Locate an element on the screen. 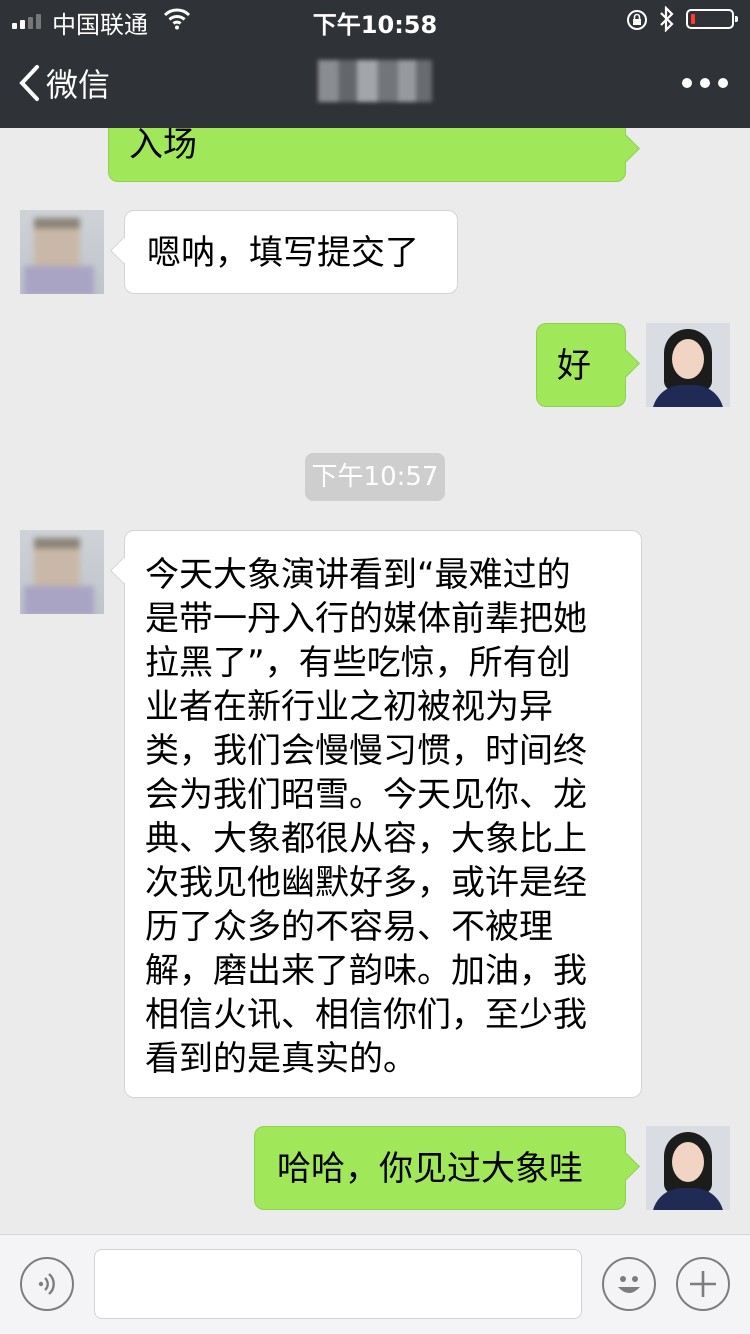  smiley-icon is located at coordinates (629, 1284).